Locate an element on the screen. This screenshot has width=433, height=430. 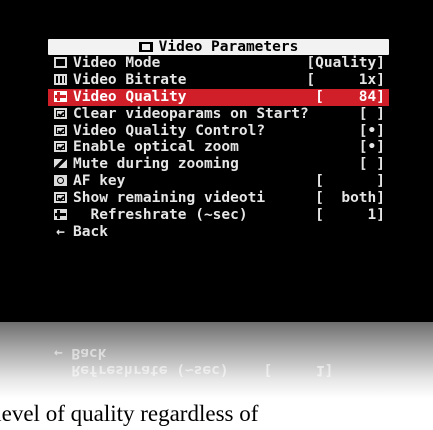
menu-item-video-mode: Video Mode [Quality] is located at coordinates (218, 63).